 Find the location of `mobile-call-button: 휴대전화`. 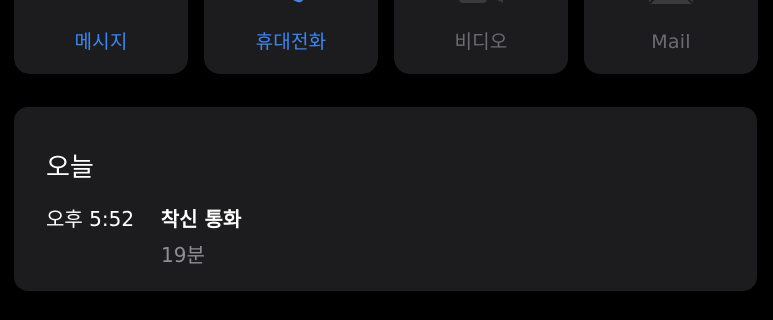

mobile-call-button: 휴대전화 is located at coordinates (291, 37).